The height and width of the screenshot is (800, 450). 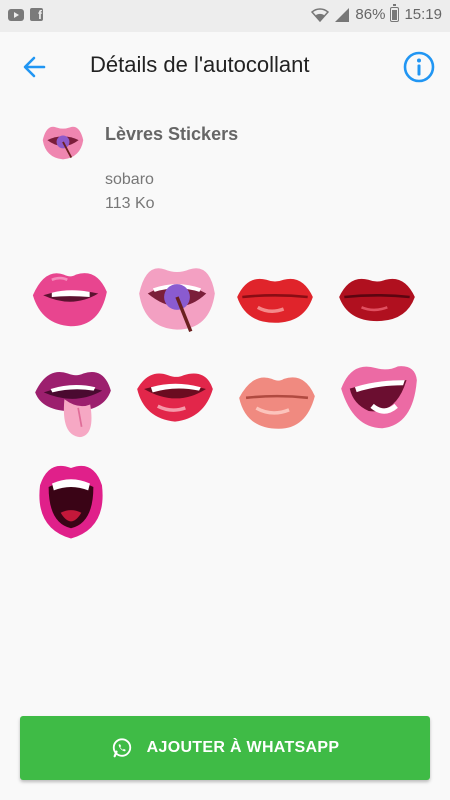 I want to click on add-to-whatsapp-button: AJOUTER À WHATSAPP, so click(x=225, y=748).